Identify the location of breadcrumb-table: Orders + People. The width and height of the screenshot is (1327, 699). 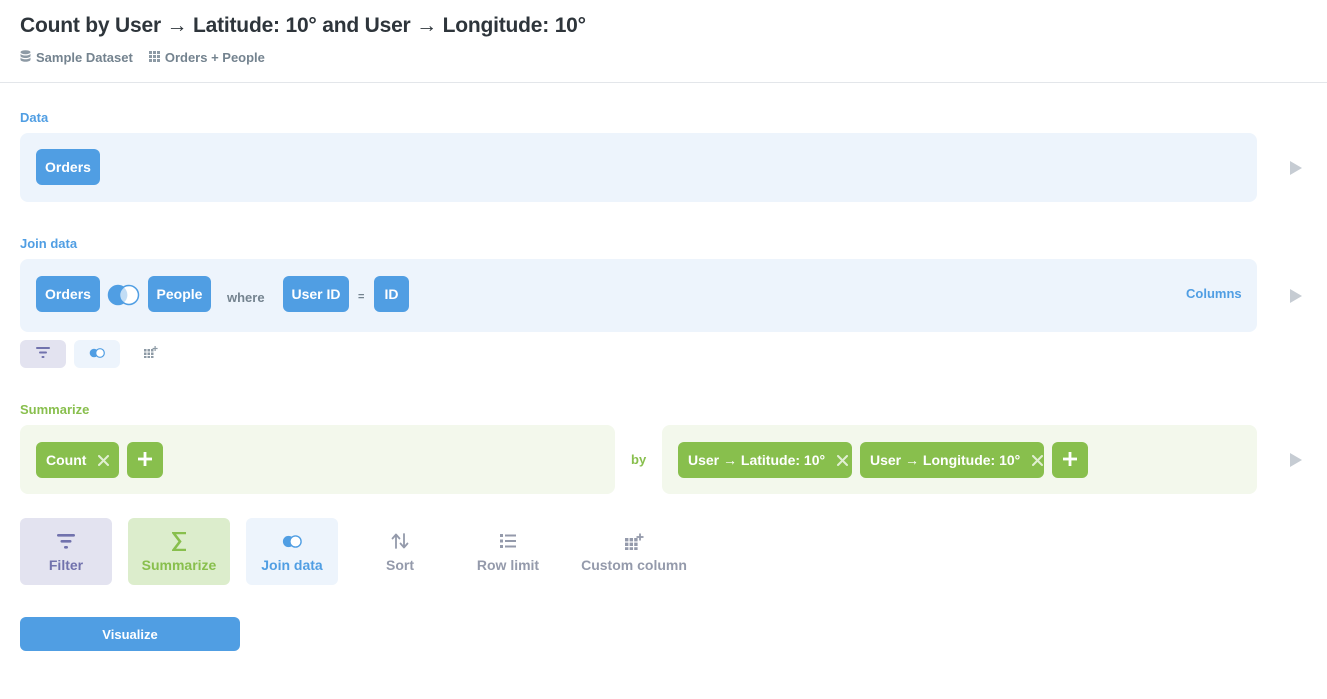
(206, 57).